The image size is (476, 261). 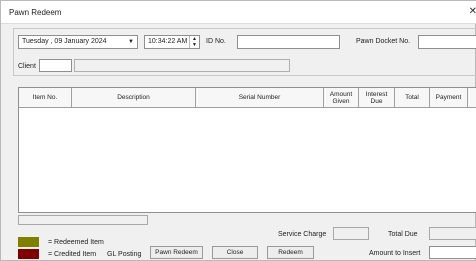 What do you see at coordinates (28, 254) in the screenshot?
I see `credited-color-swatch` at bounding box center [28, 254].